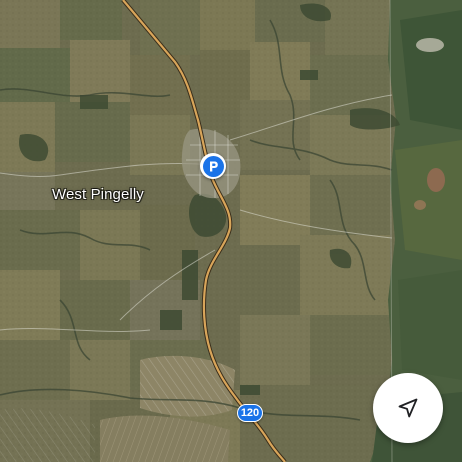  I want to click on route-shield: 120, so click(250, 413).